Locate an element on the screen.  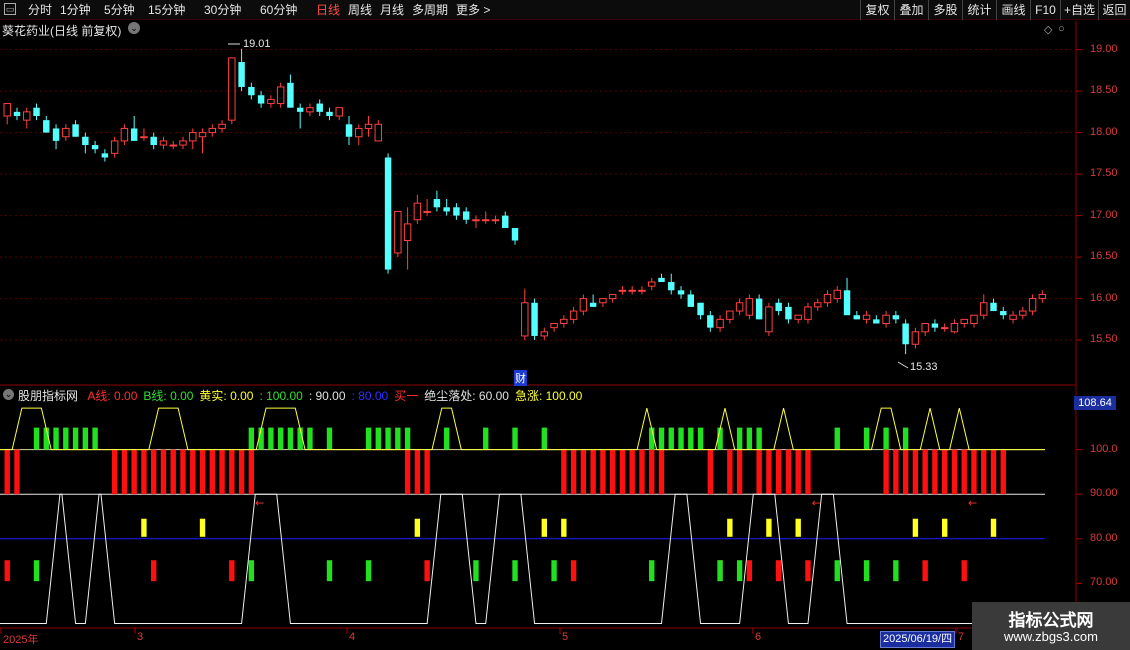
indicator-axis-label: 90.00 is located at coordinates (1104, 493).